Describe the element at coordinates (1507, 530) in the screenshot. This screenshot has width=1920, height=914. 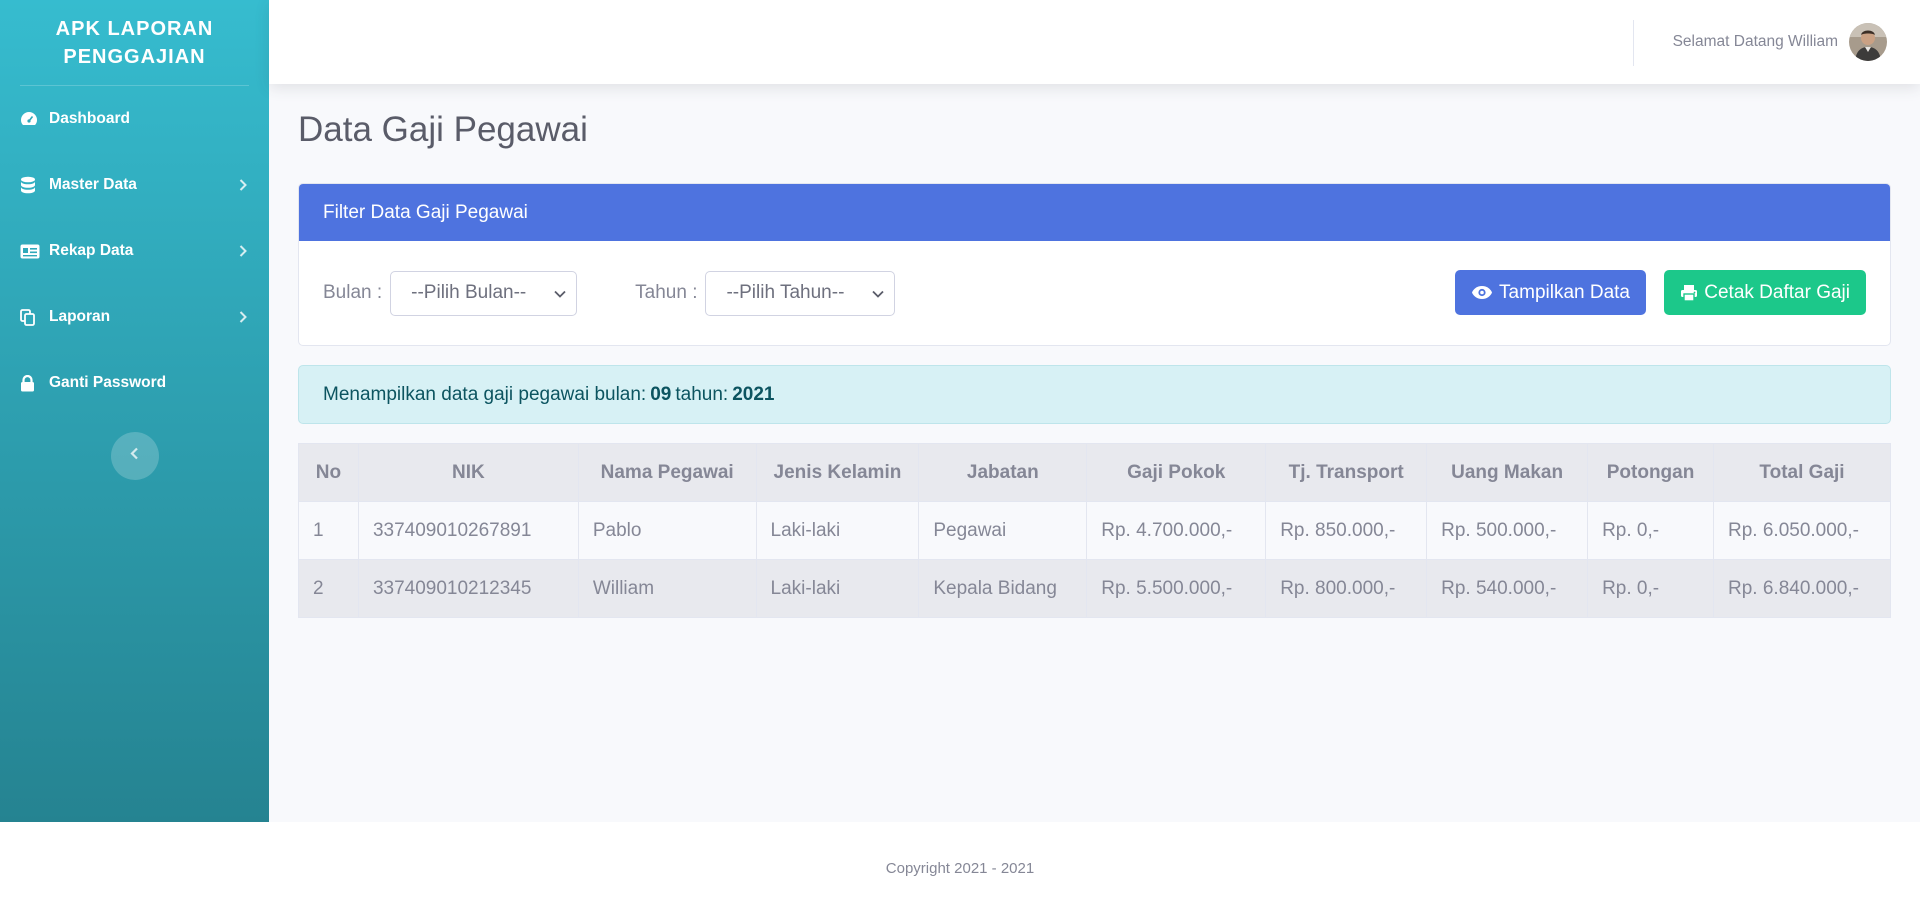
I see `table-cell: Rp. 500.000,-` at that location.